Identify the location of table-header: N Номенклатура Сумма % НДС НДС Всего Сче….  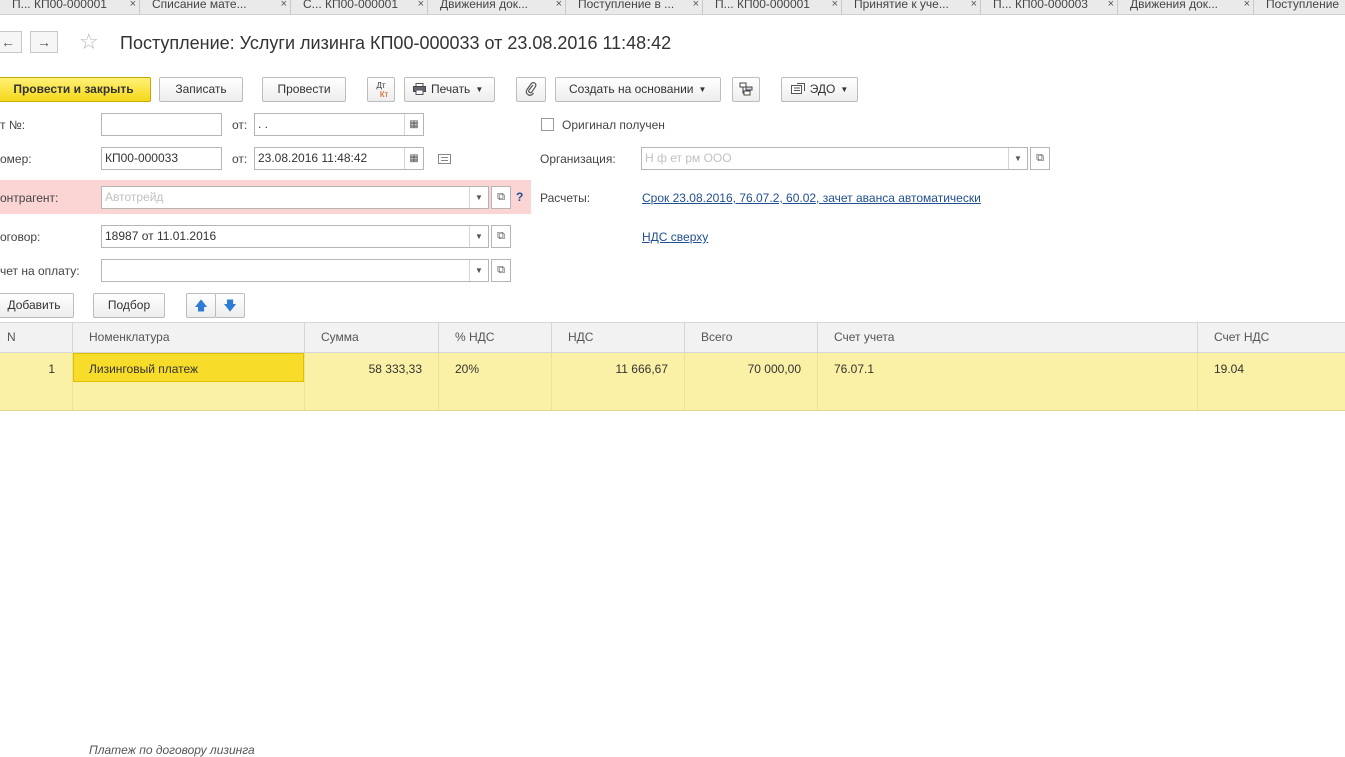
(672, 337).